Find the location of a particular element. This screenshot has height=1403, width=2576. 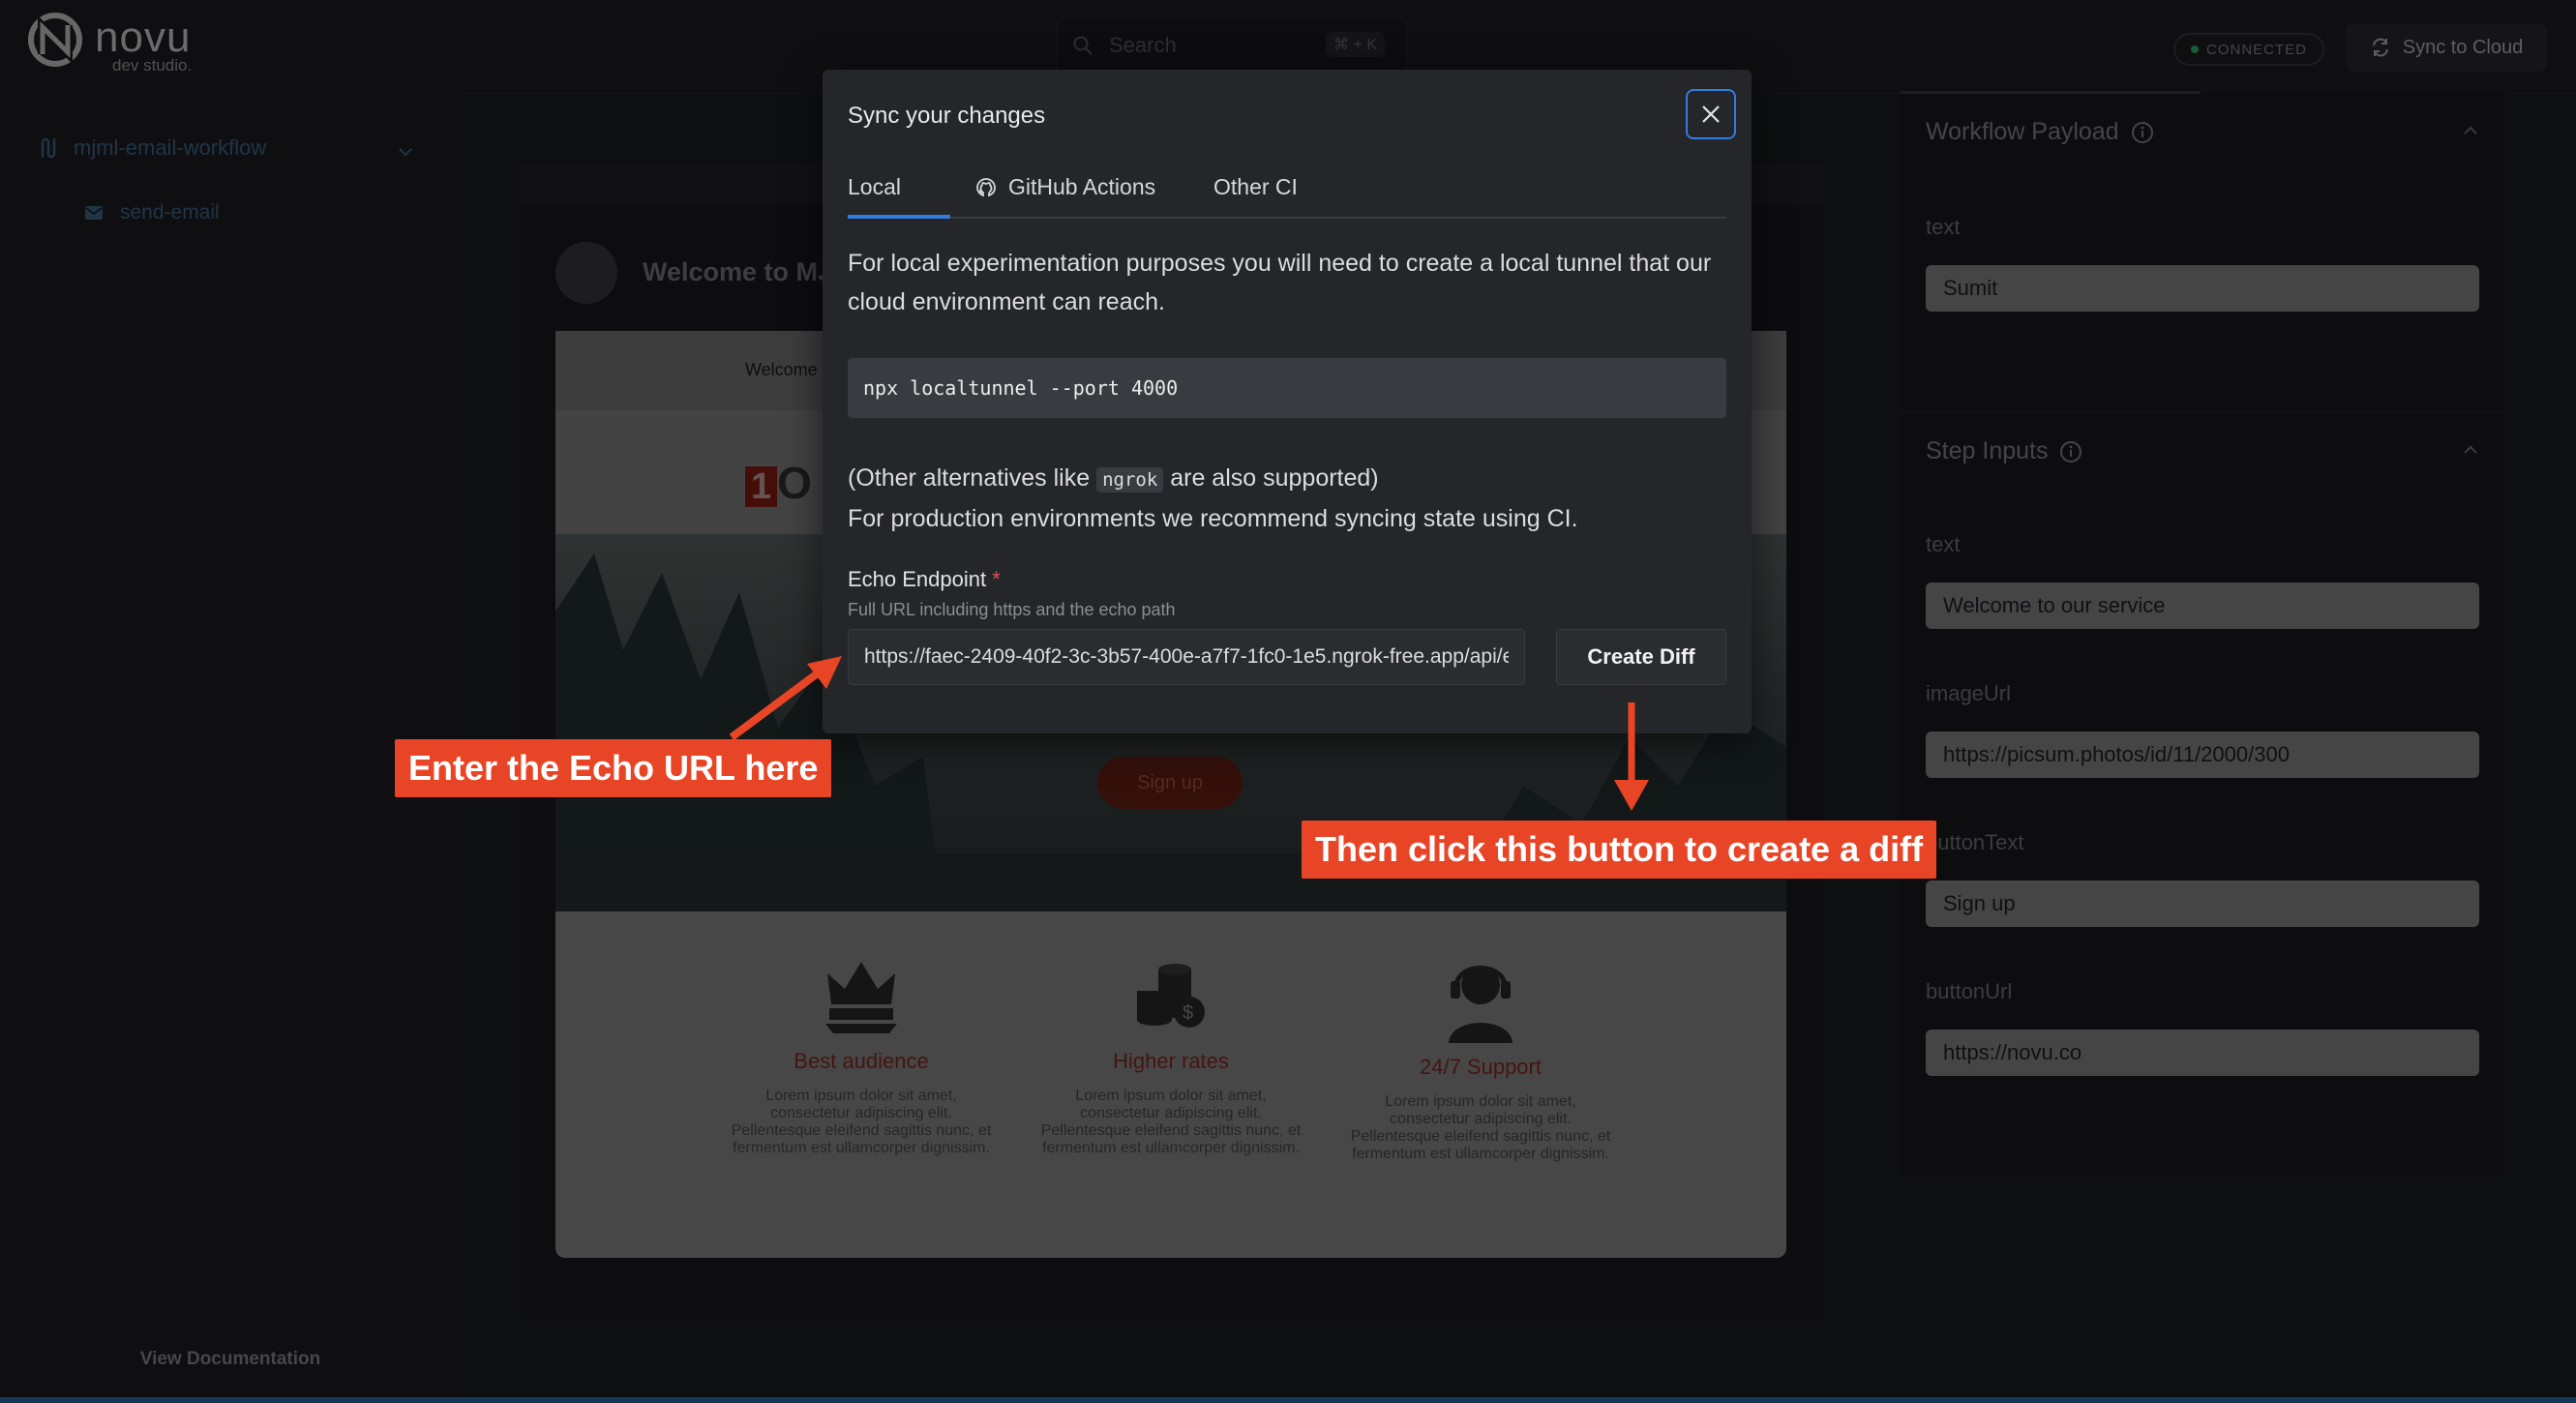

tab-local-label: Local is located at coordinates (874, 186).